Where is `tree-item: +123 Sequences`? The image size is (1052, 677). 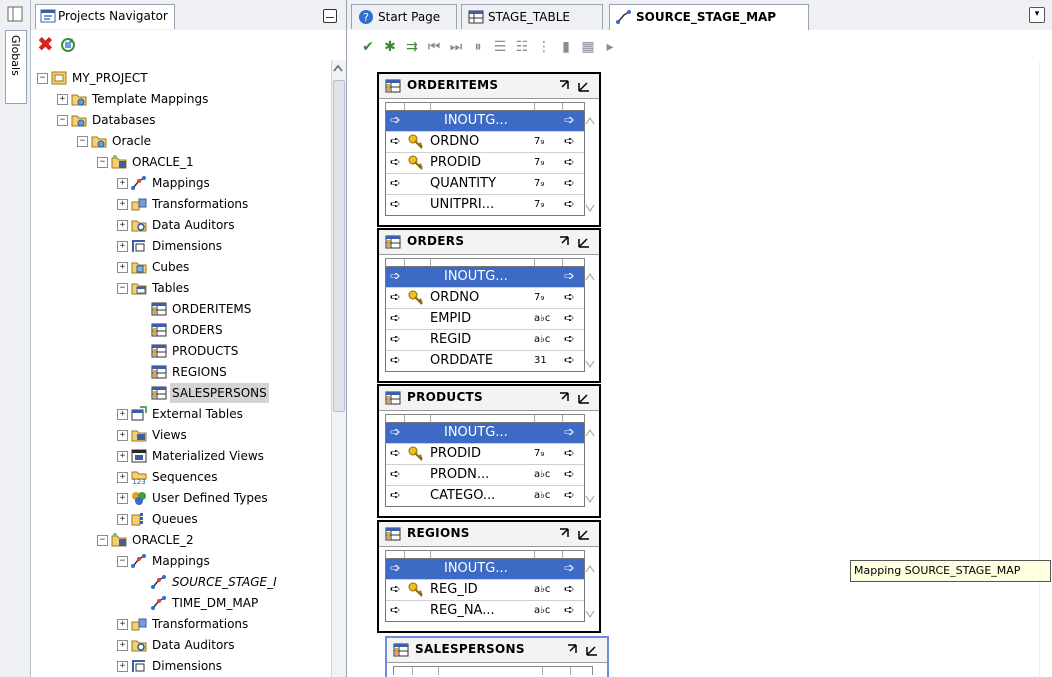
tree-item: +123 Sequences is located at coordinates (181, 477).